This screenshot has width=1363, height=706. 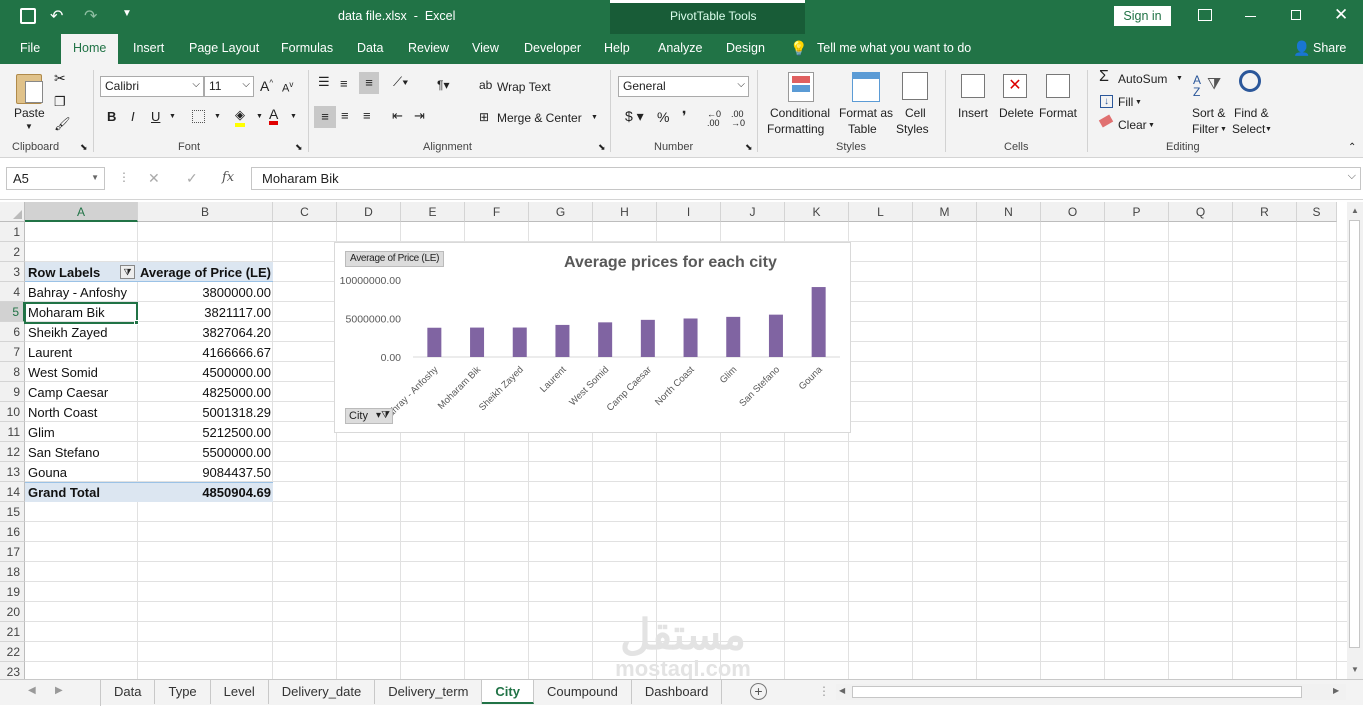 What do you see at coordinates (204, 353) in the screenshot?
I see `pivot-row-value: 4166666.67` at bounding box center [204, 353].